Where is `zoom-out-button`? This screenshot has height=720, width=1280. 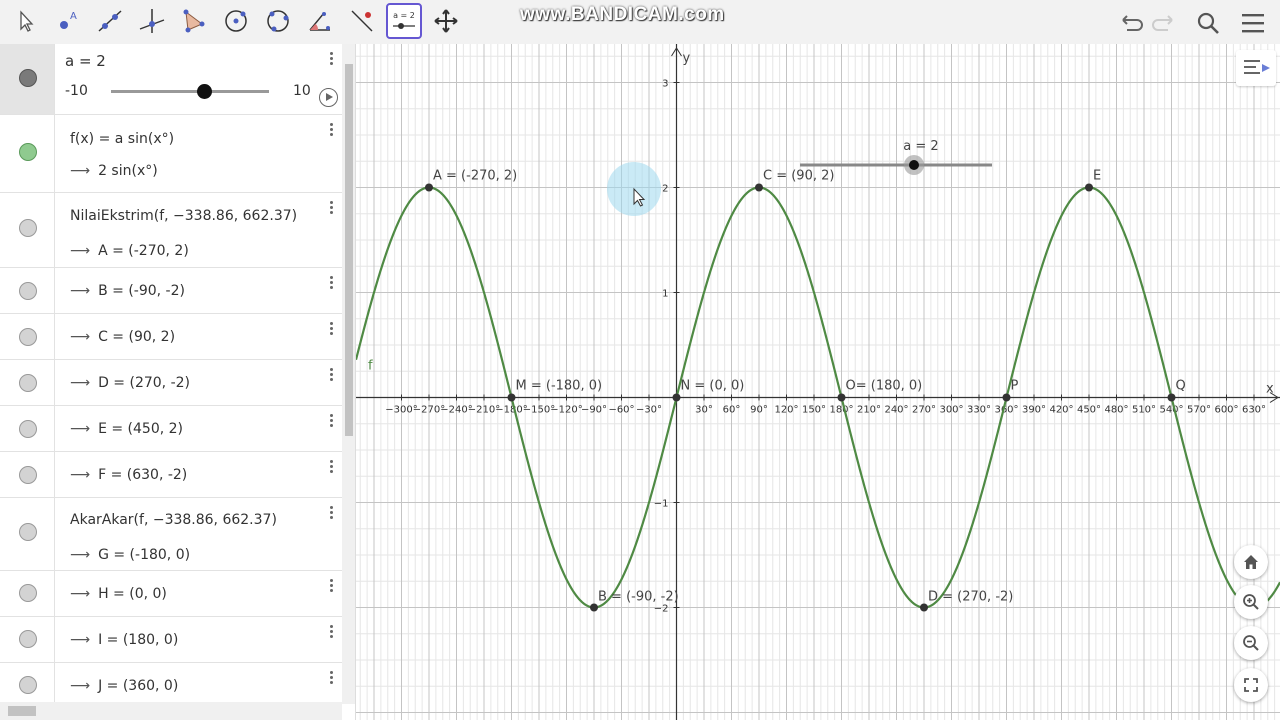 zoom-out-button is located at coordinates (1251, 643).